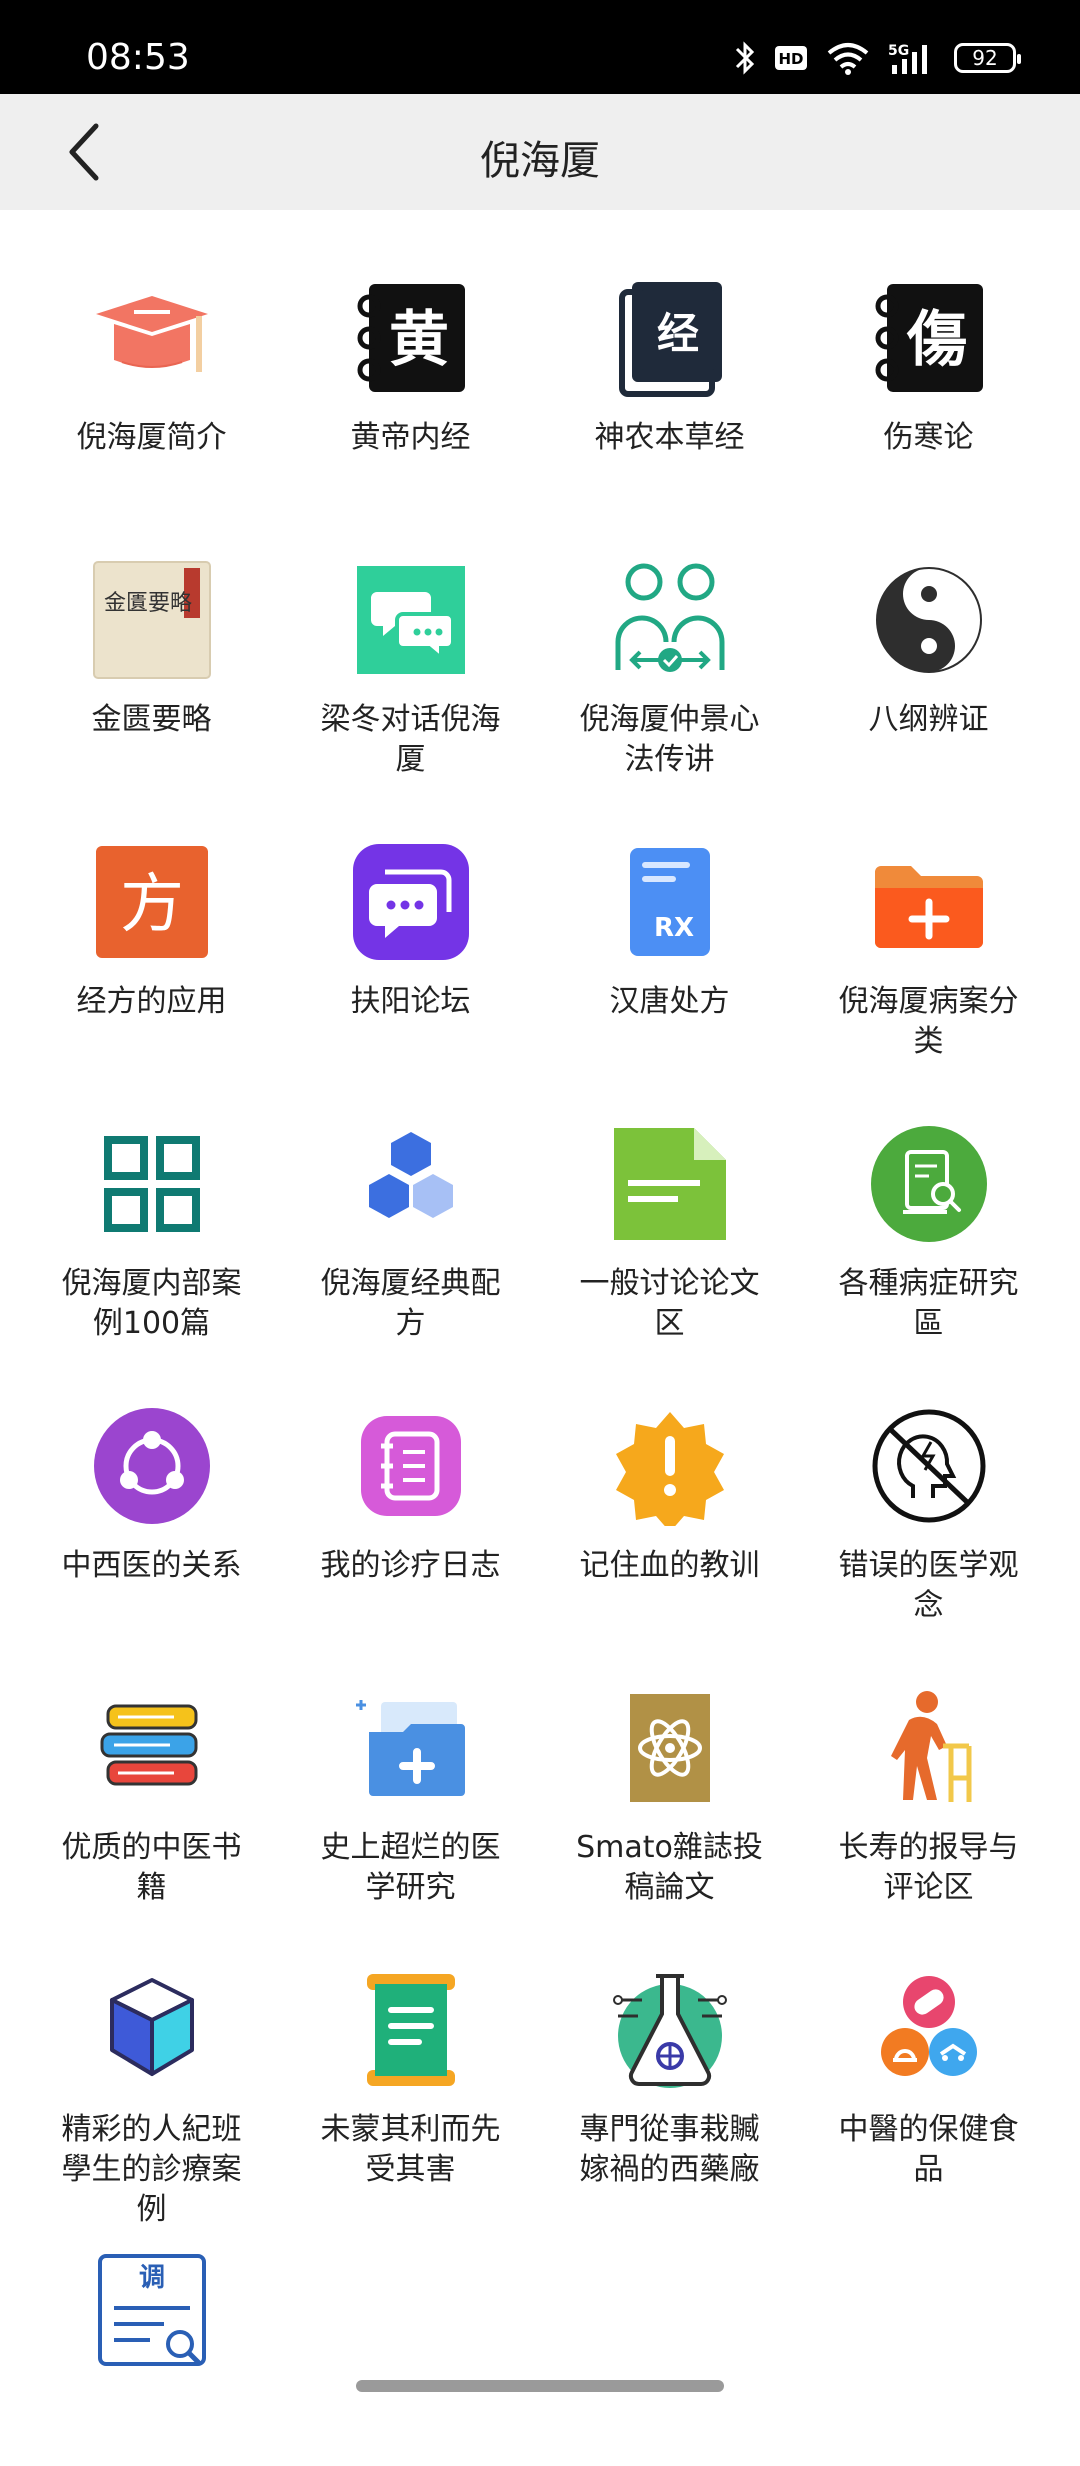 This screenshot has width=1080, height=2466. I want to click on tile-bad-medical-research: 史上超烂的医学研究, so click(410, 1762).